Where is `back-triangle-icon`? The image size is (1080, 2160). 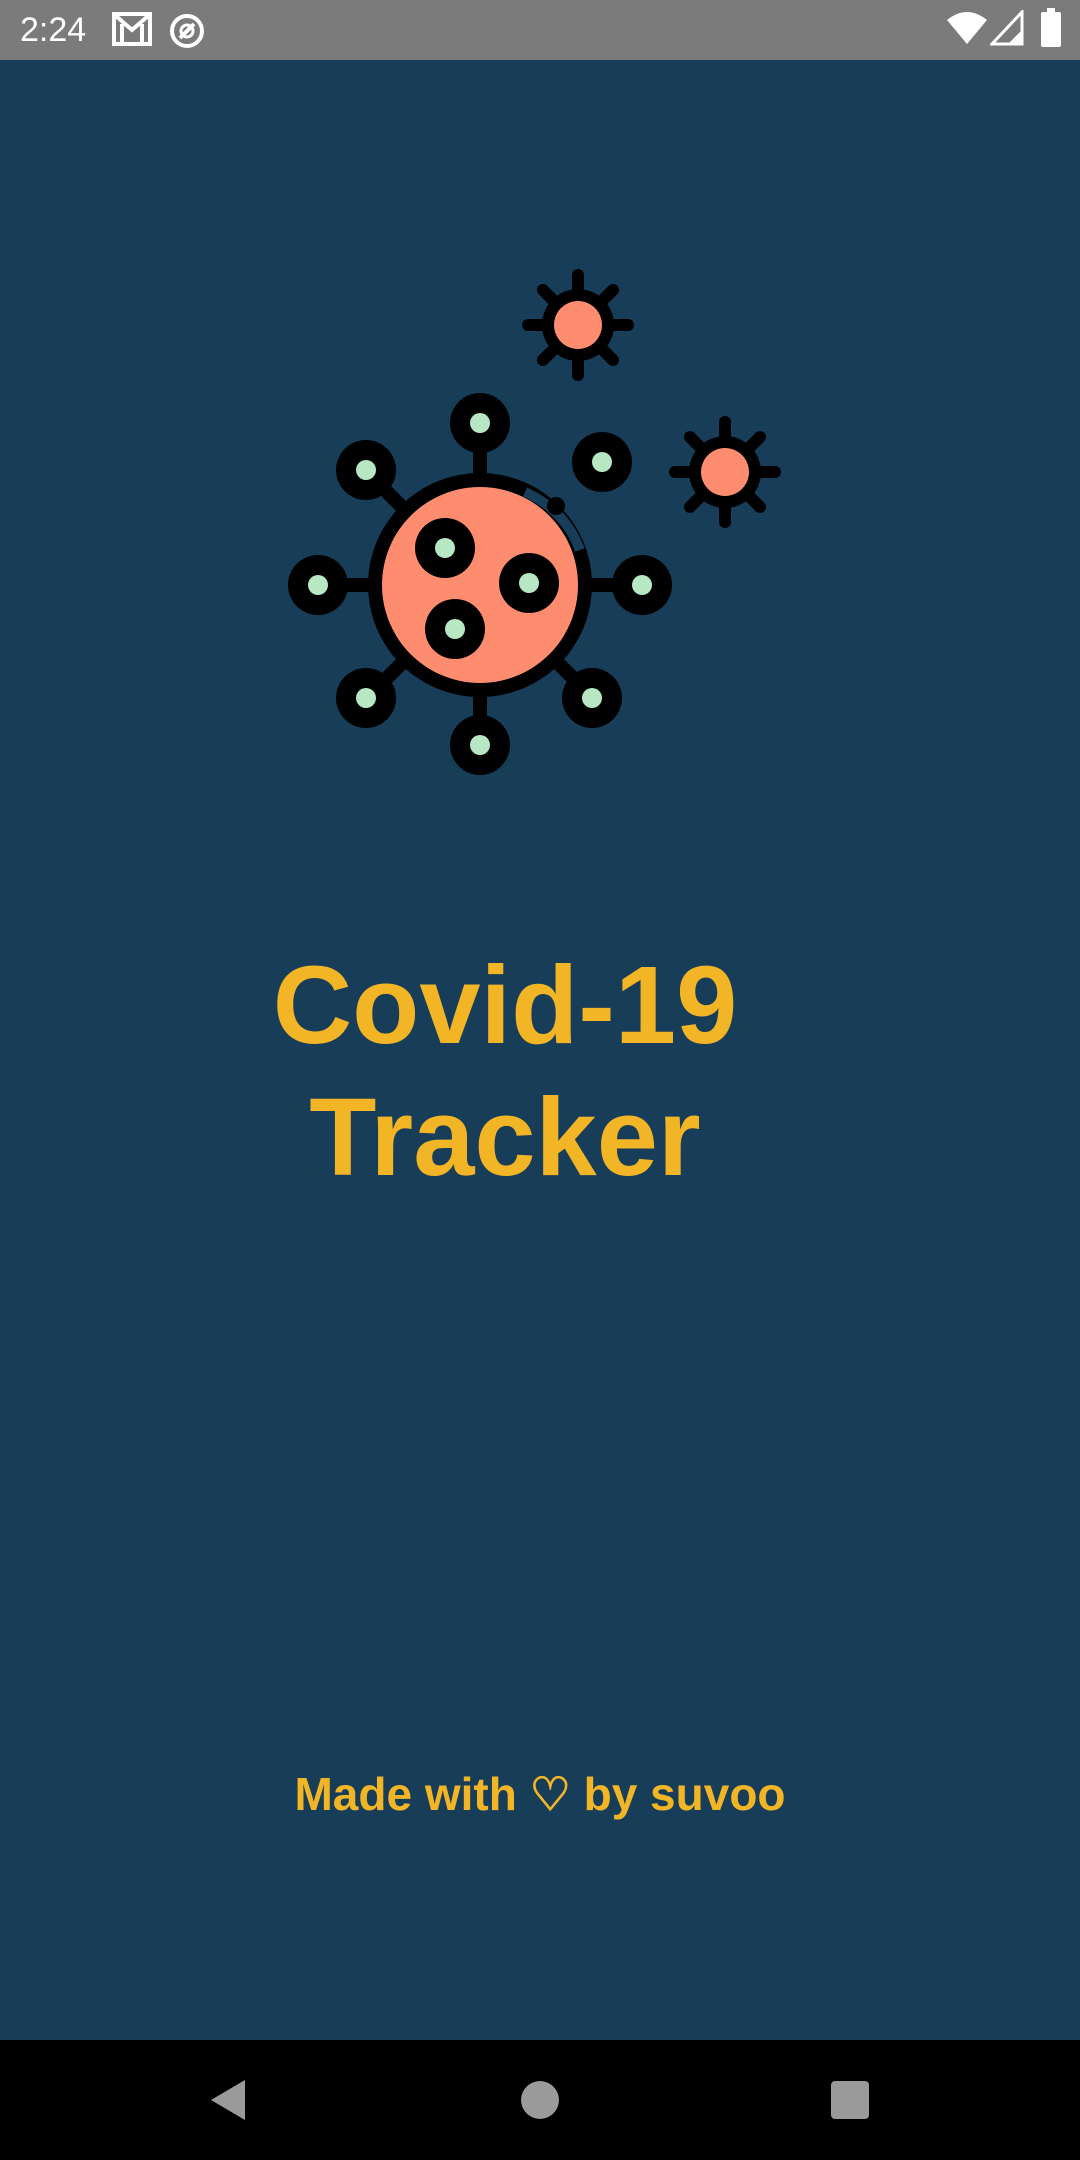 back-triangle-icon is located at coordinates (228, 2100).